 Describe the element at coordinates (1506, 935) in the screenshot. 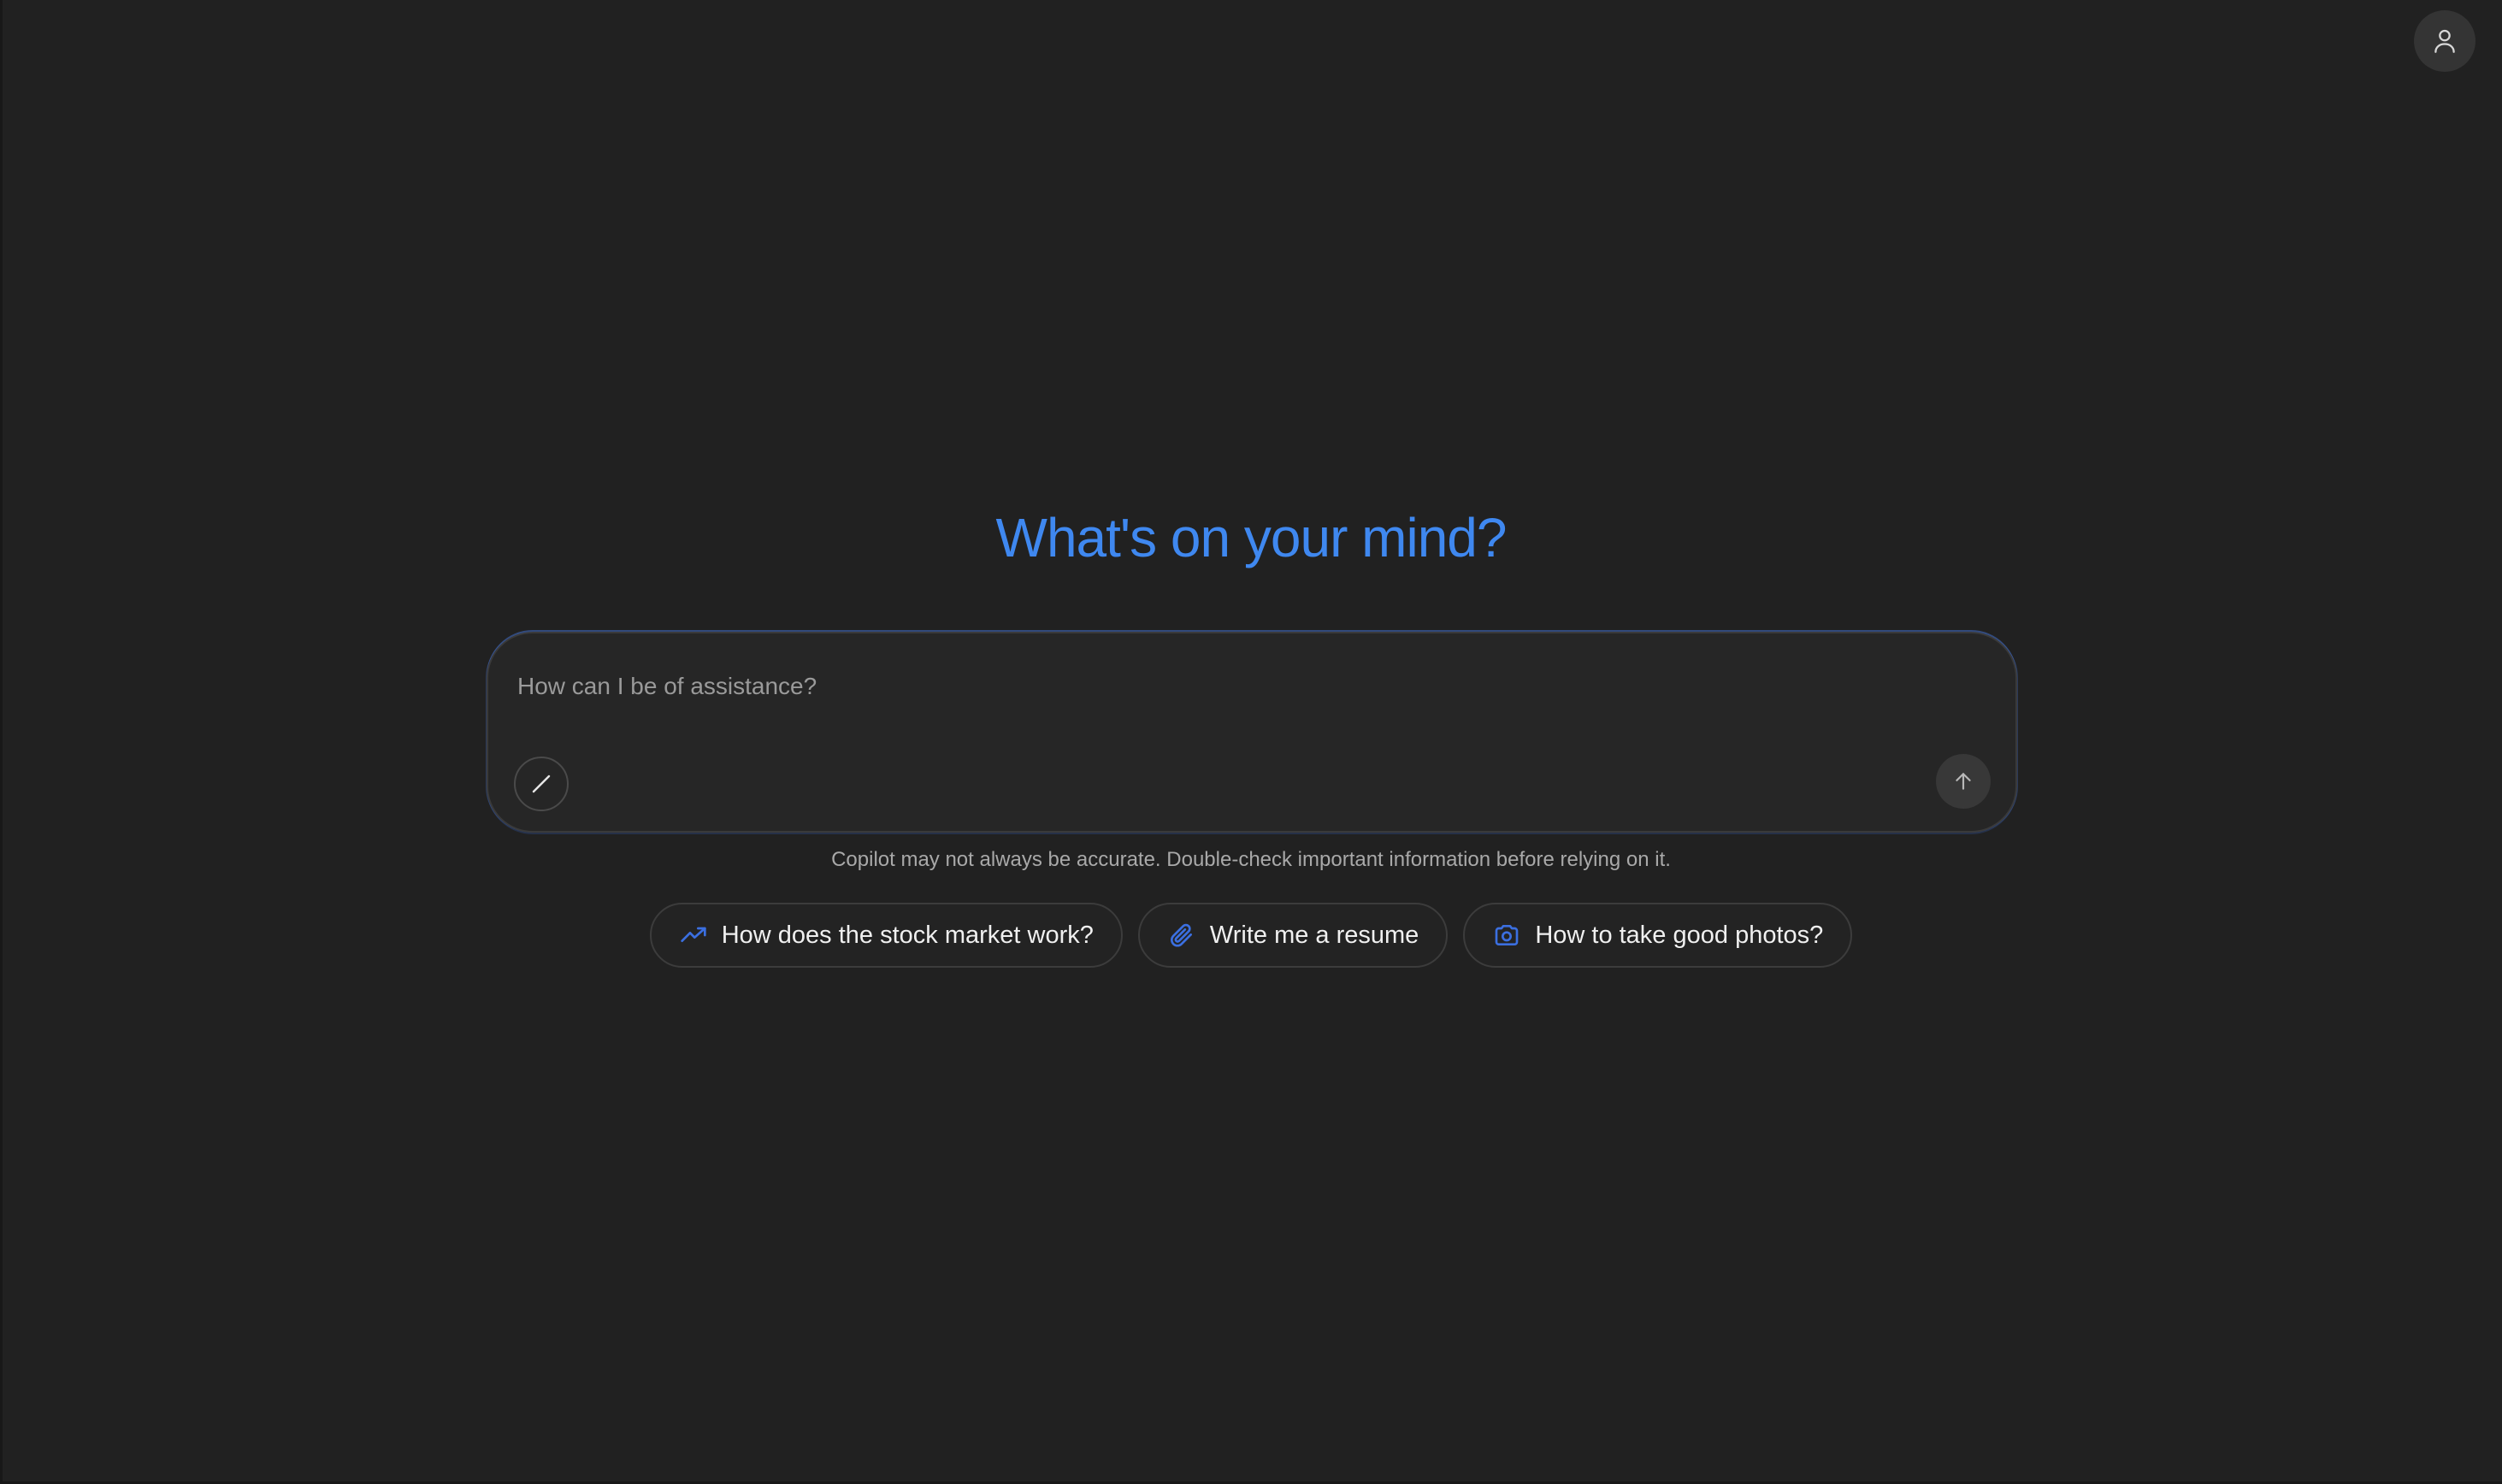

I see `camera-icon` at that location.